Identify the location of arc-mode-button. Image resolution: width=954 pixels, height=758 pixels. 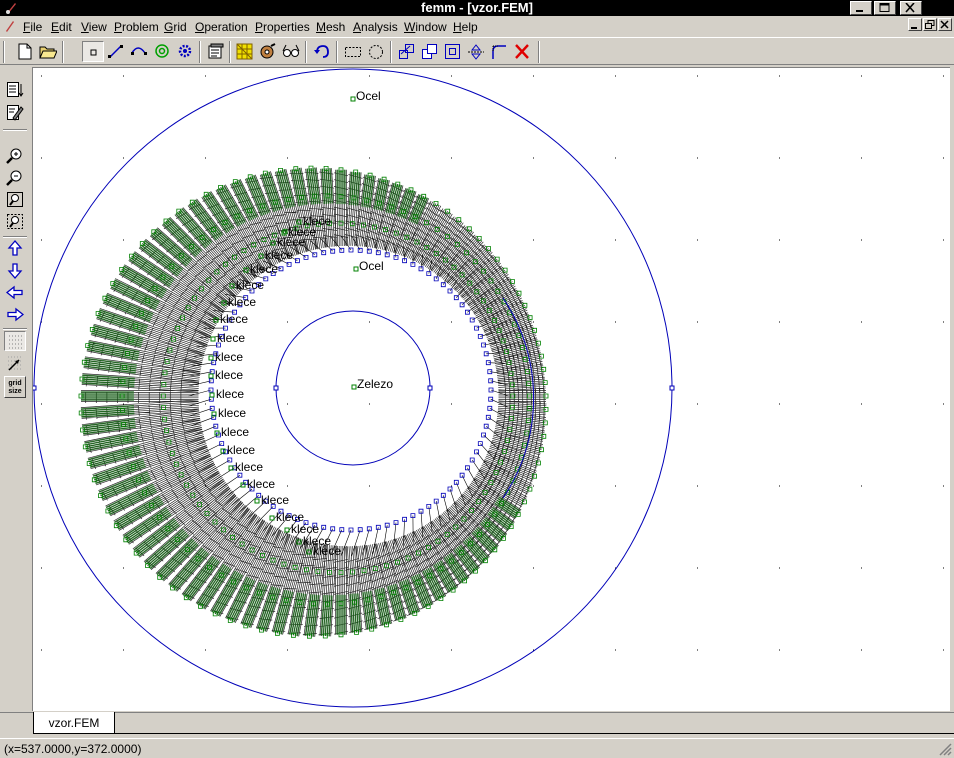
(139, 51).